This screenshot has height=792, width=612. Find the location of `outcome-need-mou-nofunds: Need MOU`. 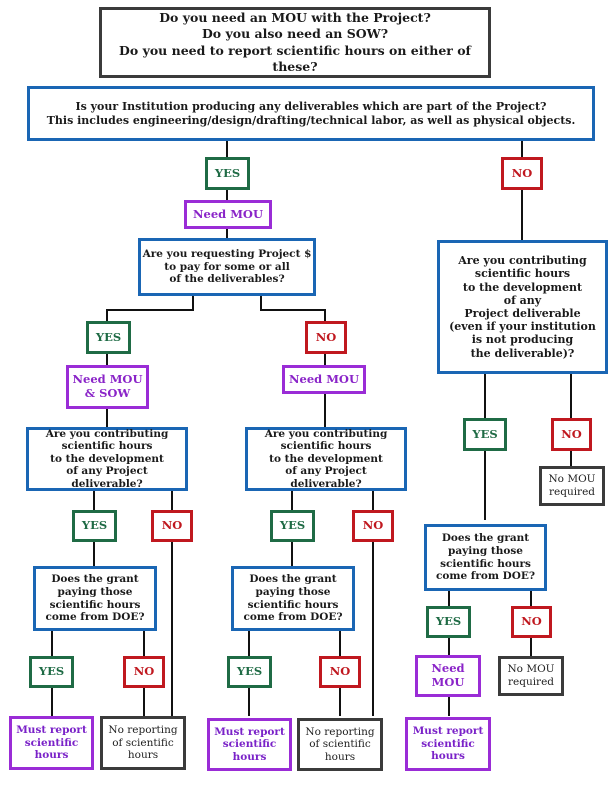

outcome-need-mou-nofunds: Need MOU is located at coordinates (324, 379).